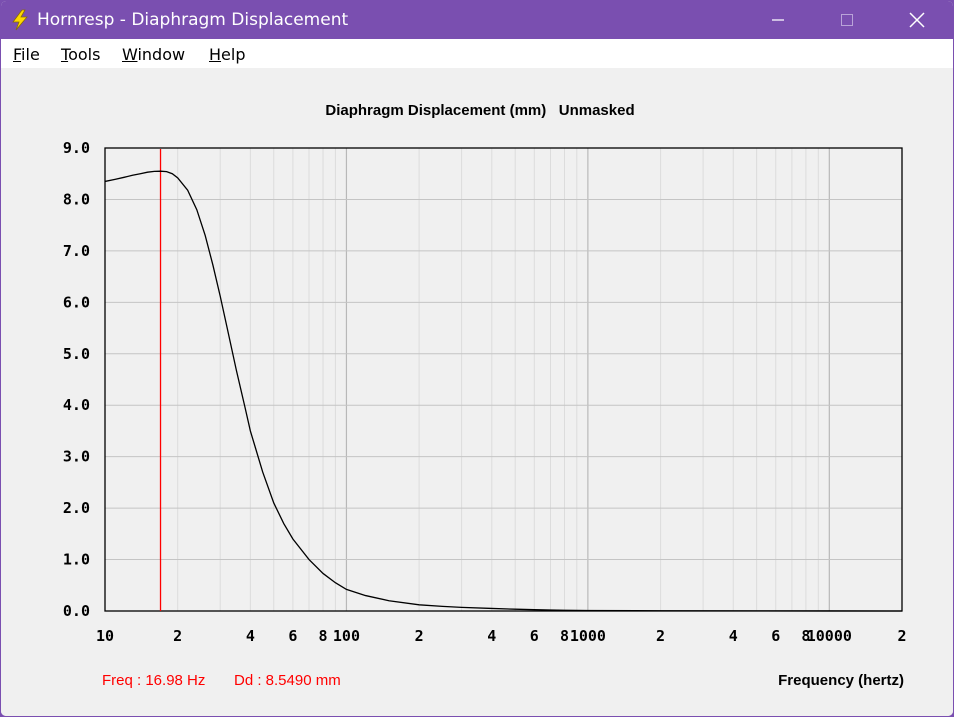 This screenshot has width=954, height=717. I want to click on chart-title: Diaphragm Displacement (mm) Unmasked, so click(479, 110).